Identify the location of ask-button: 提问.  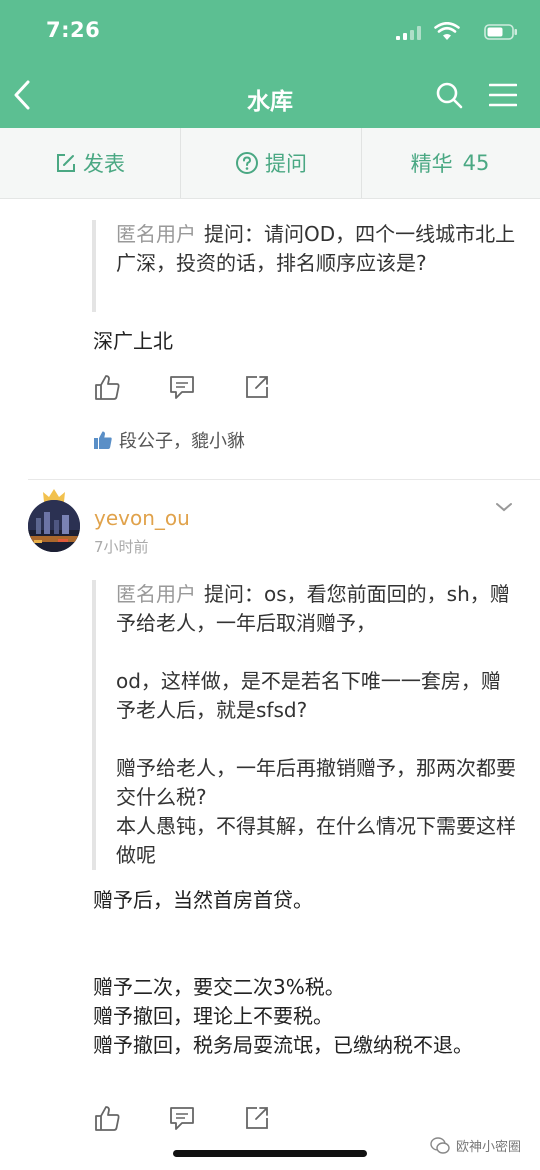
(271, 163).